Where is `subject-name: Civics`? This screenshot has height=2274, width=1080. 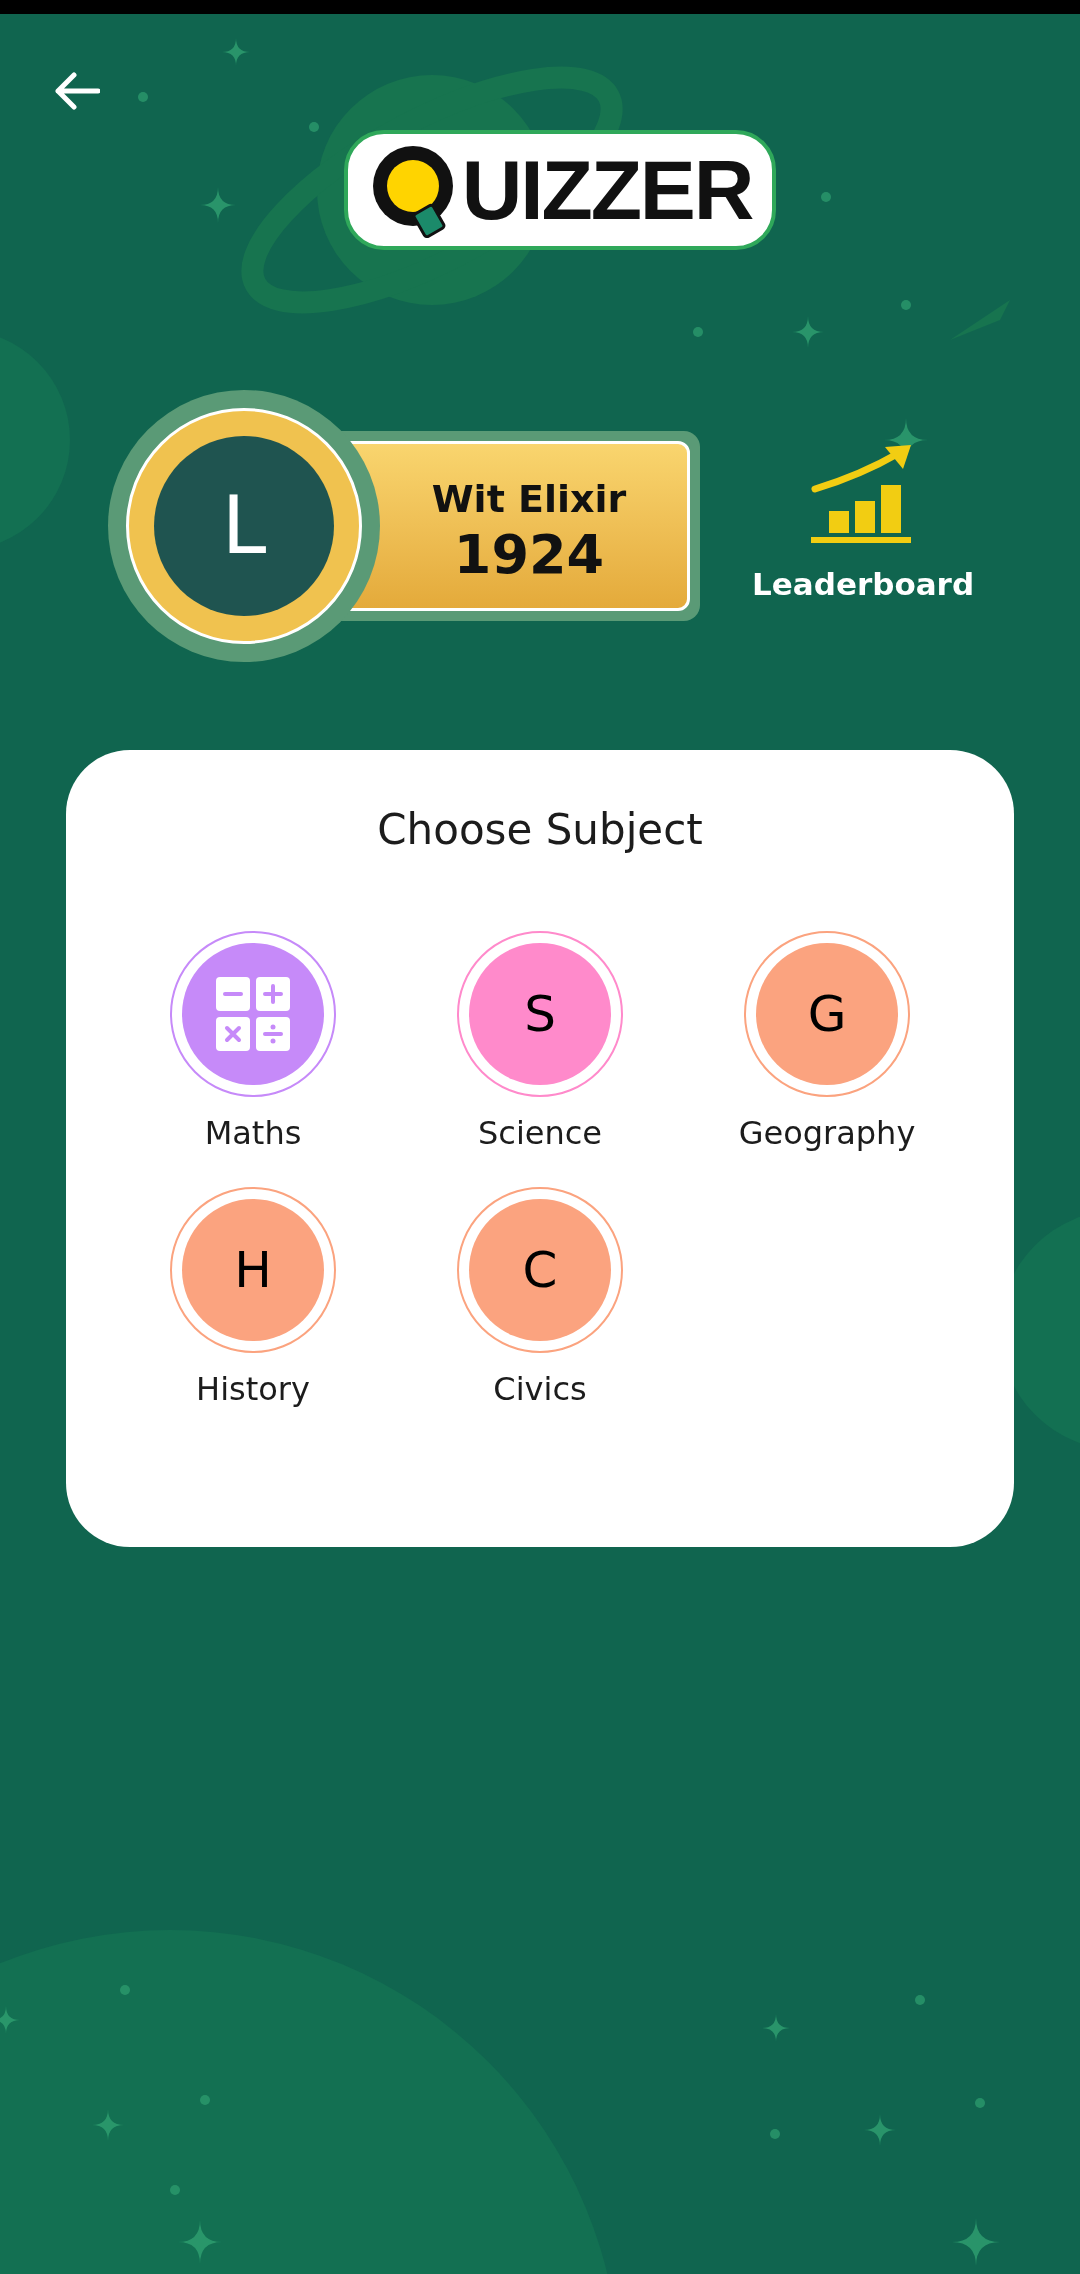 subject-name: Civics is located at coordinates (540, 1389).